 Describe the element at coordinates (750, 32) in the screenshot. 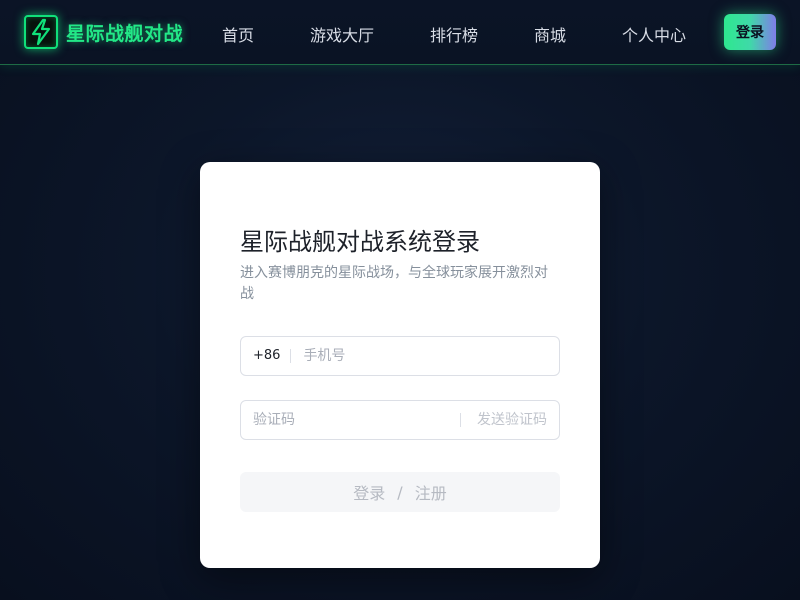

I see `header-login-button: 登录` at that location.